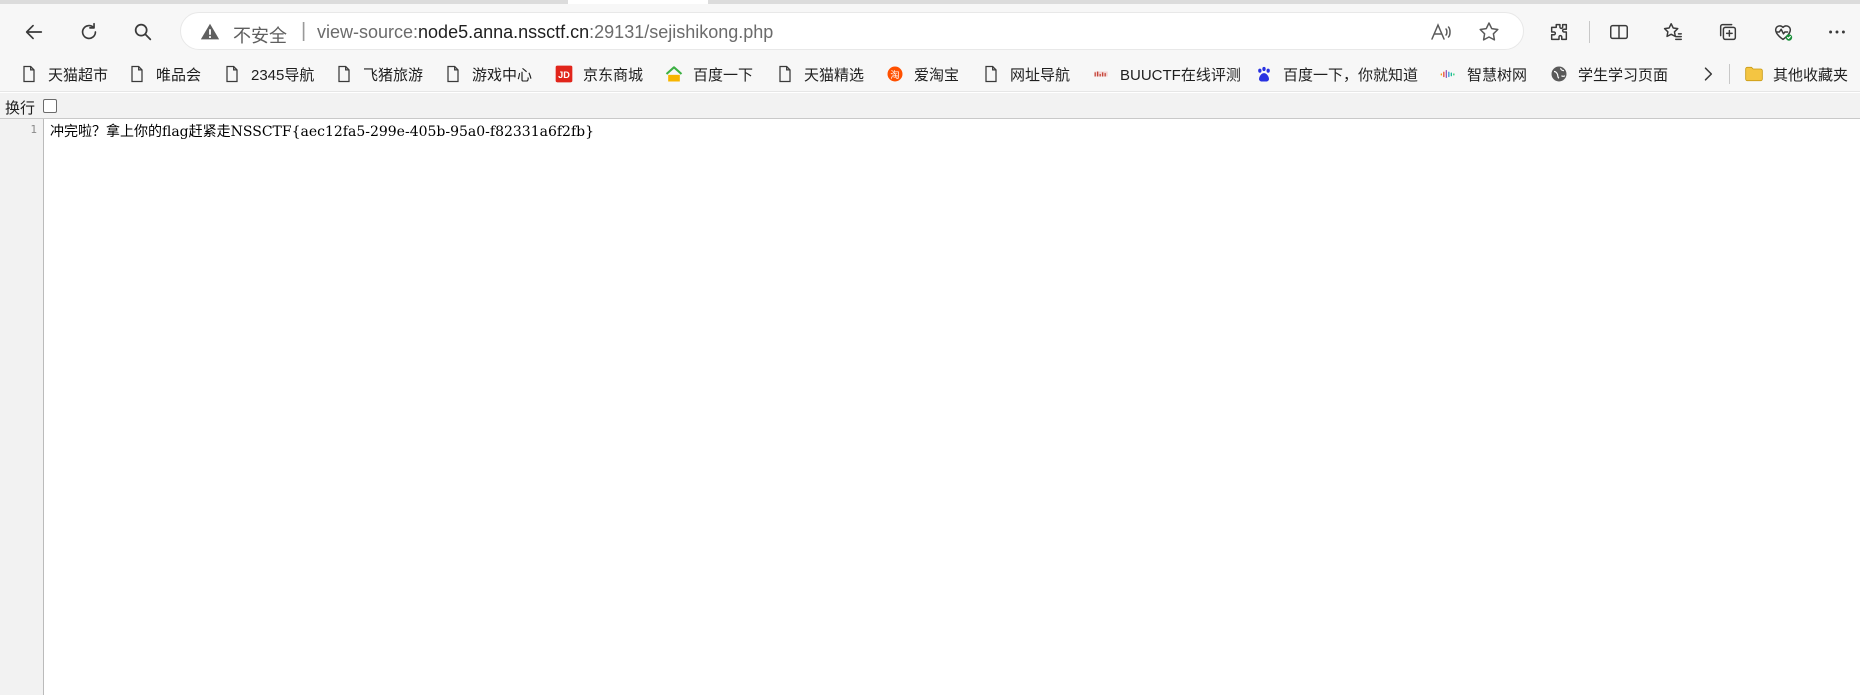  Describe the element at coordinates (1489, 32) in the screenshot. I see `favorite-star-icon` at that location.